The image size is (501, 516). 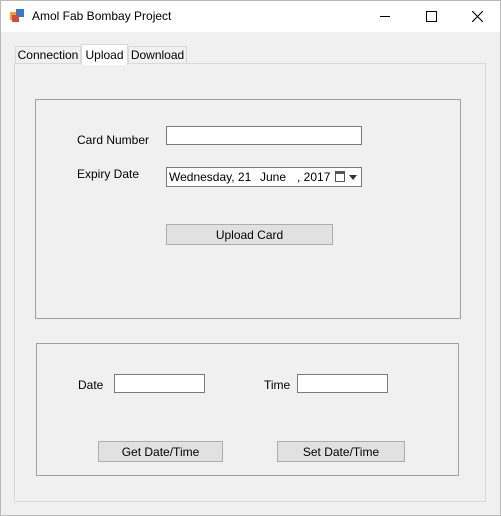 I want to click on upload-card-button: Upload Card, so click(x=249, y=234).